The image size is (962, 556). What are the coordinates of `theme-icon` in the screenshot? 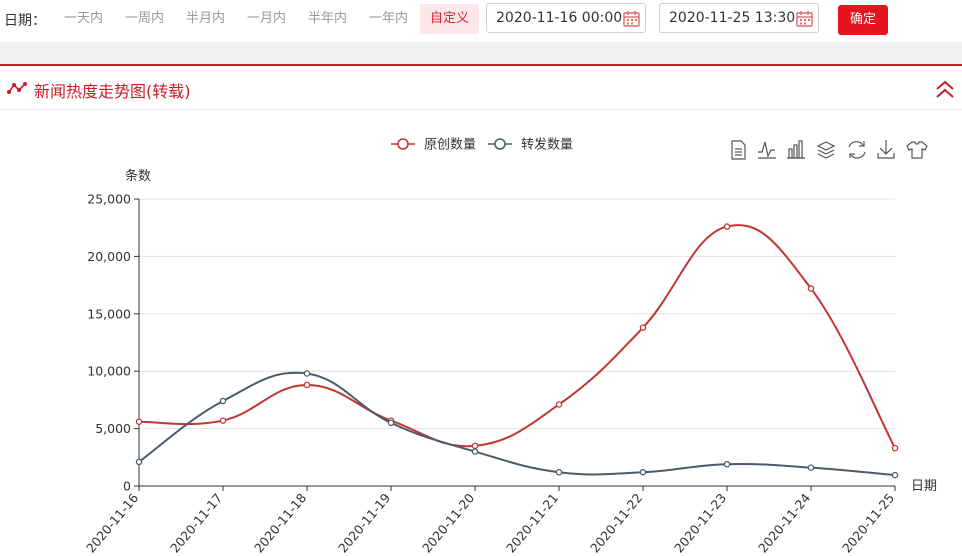 It's located at (917, 150).